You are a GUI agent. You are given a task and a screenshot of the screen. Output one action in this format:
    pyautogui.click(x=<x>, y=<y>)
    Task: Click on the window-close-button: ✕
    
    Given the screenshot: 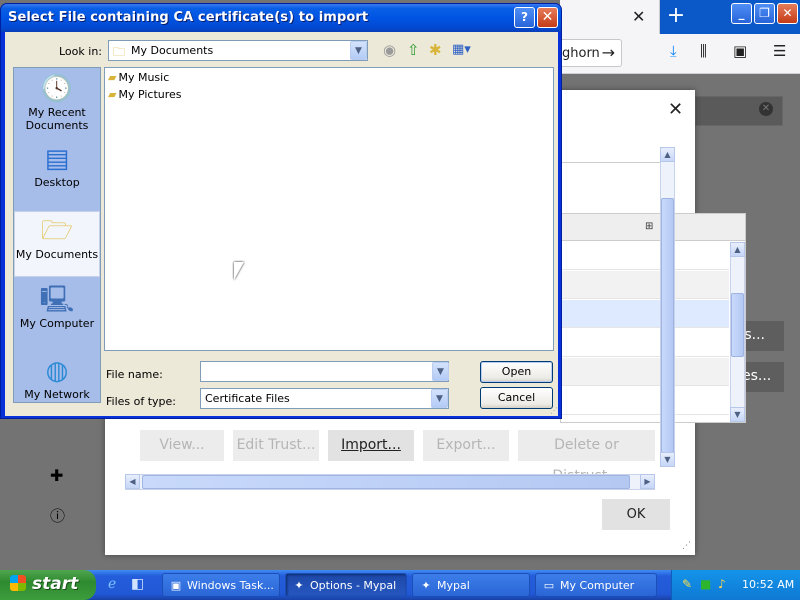 What is the action you would take?
    pyautogui.click(x=787, y=13)
    